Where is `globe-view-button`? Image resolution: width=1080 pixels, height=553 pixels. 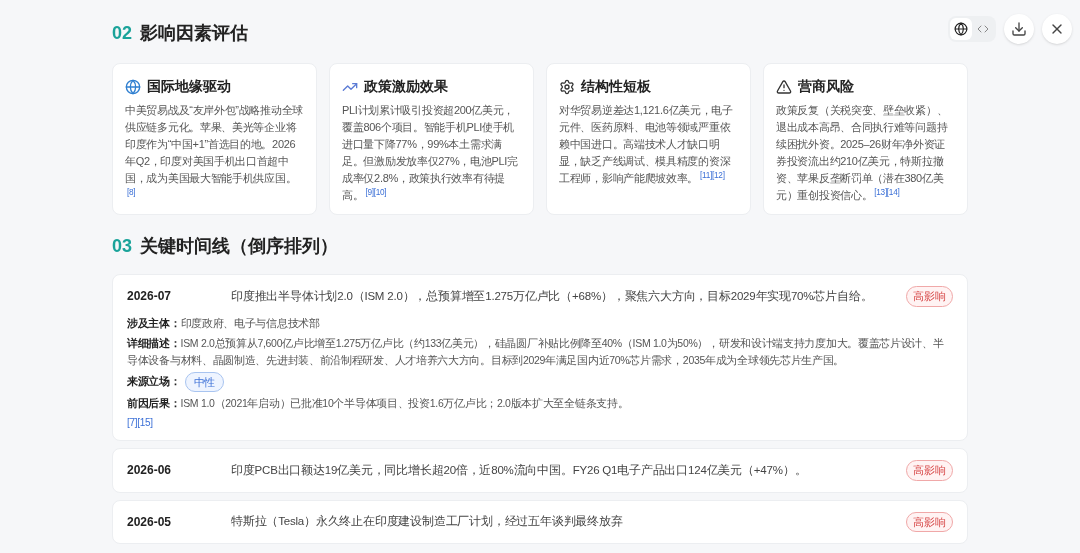
globe-view-button is located at coordinates (961, 29).